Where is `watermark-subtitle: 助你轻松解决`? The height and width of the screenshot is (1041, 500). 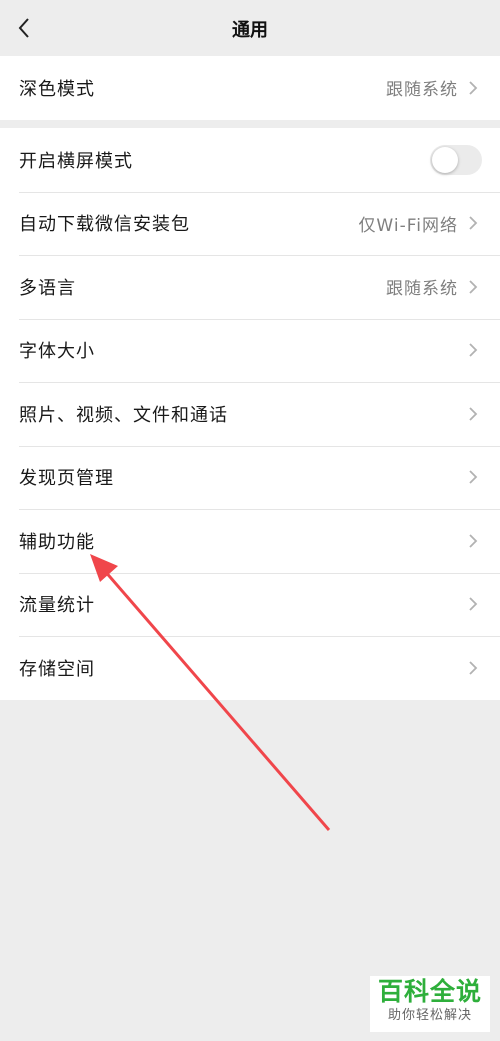 watermark-subtitle: 助你轻松解决 is located at coordinates (429, 1015).